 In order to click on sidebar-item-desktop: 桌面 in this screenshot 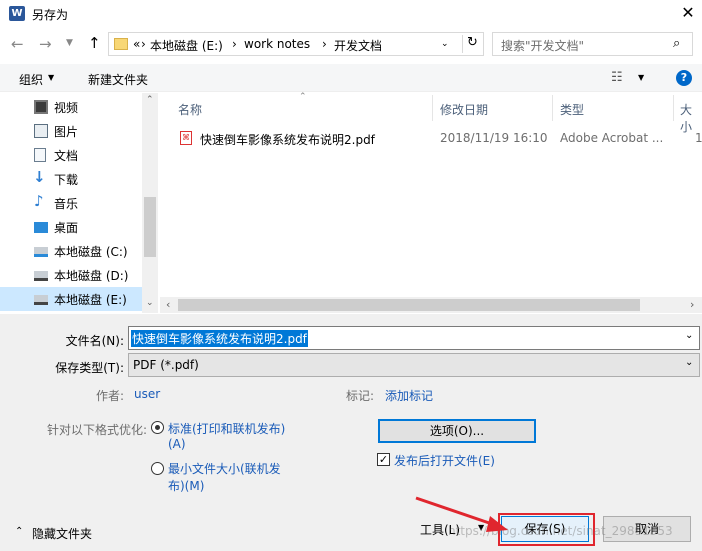, I will do `click(71, 227)`.